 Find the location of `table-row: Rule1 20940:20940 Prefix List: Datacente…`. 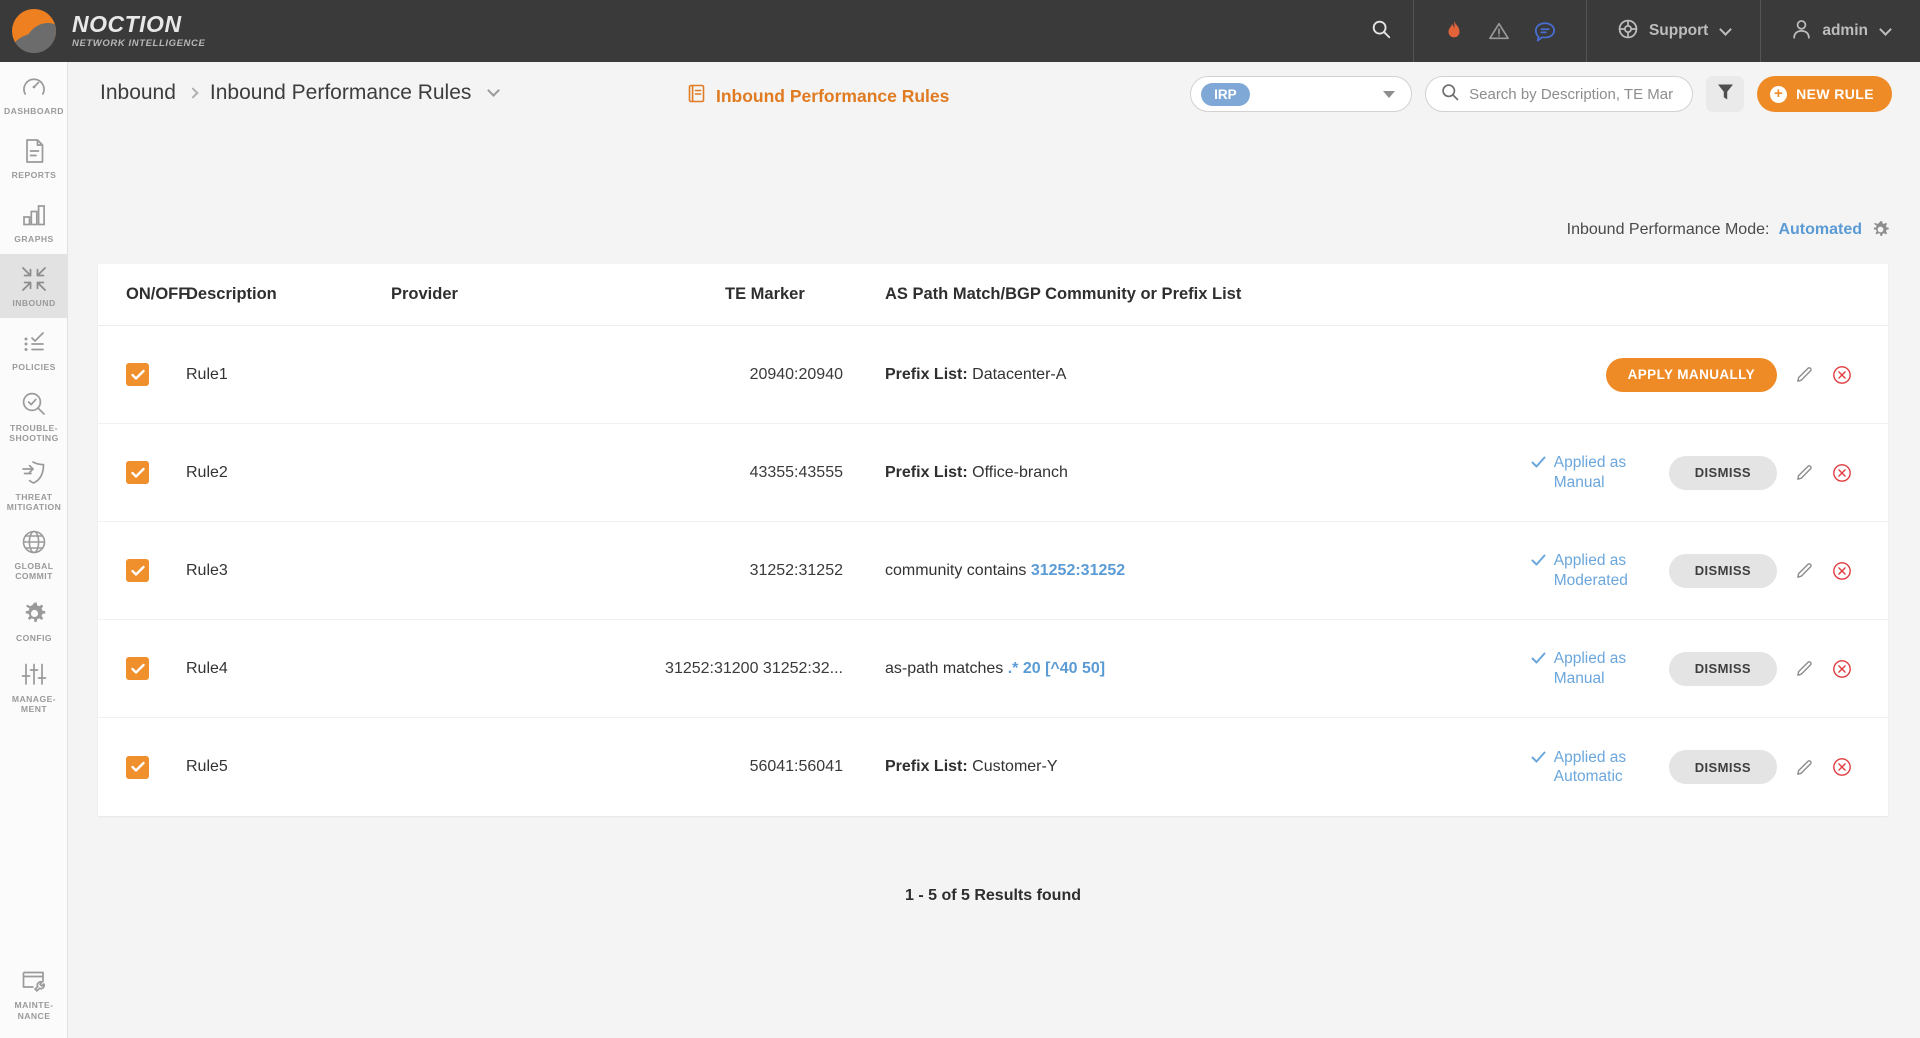

table-row: Rule1 20940:20940 Prefix List: Datacente… is located at coordinates (993, 375).